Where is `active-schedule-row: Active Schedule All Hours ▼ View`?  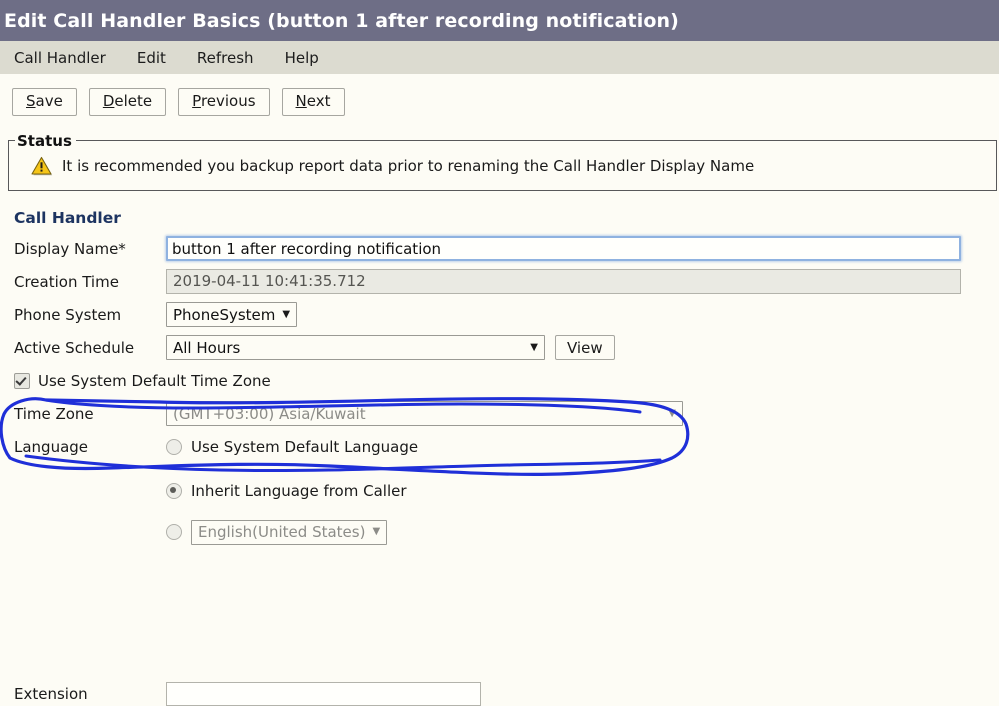 active-schedule-row: Active Schedule All Hours ▼ View is located at coordinates (506, 348).